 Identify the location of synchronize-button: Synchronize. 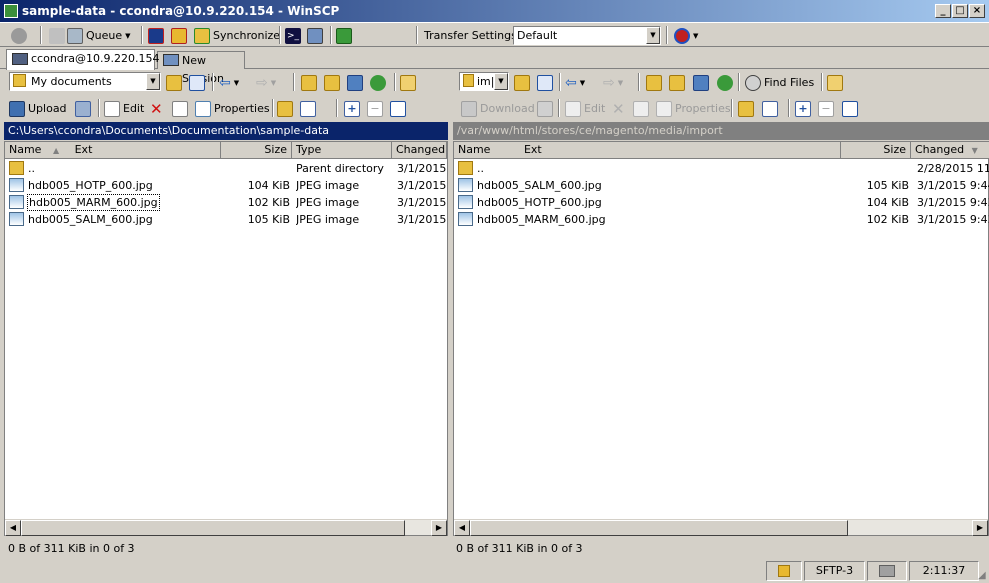
(237, 35).